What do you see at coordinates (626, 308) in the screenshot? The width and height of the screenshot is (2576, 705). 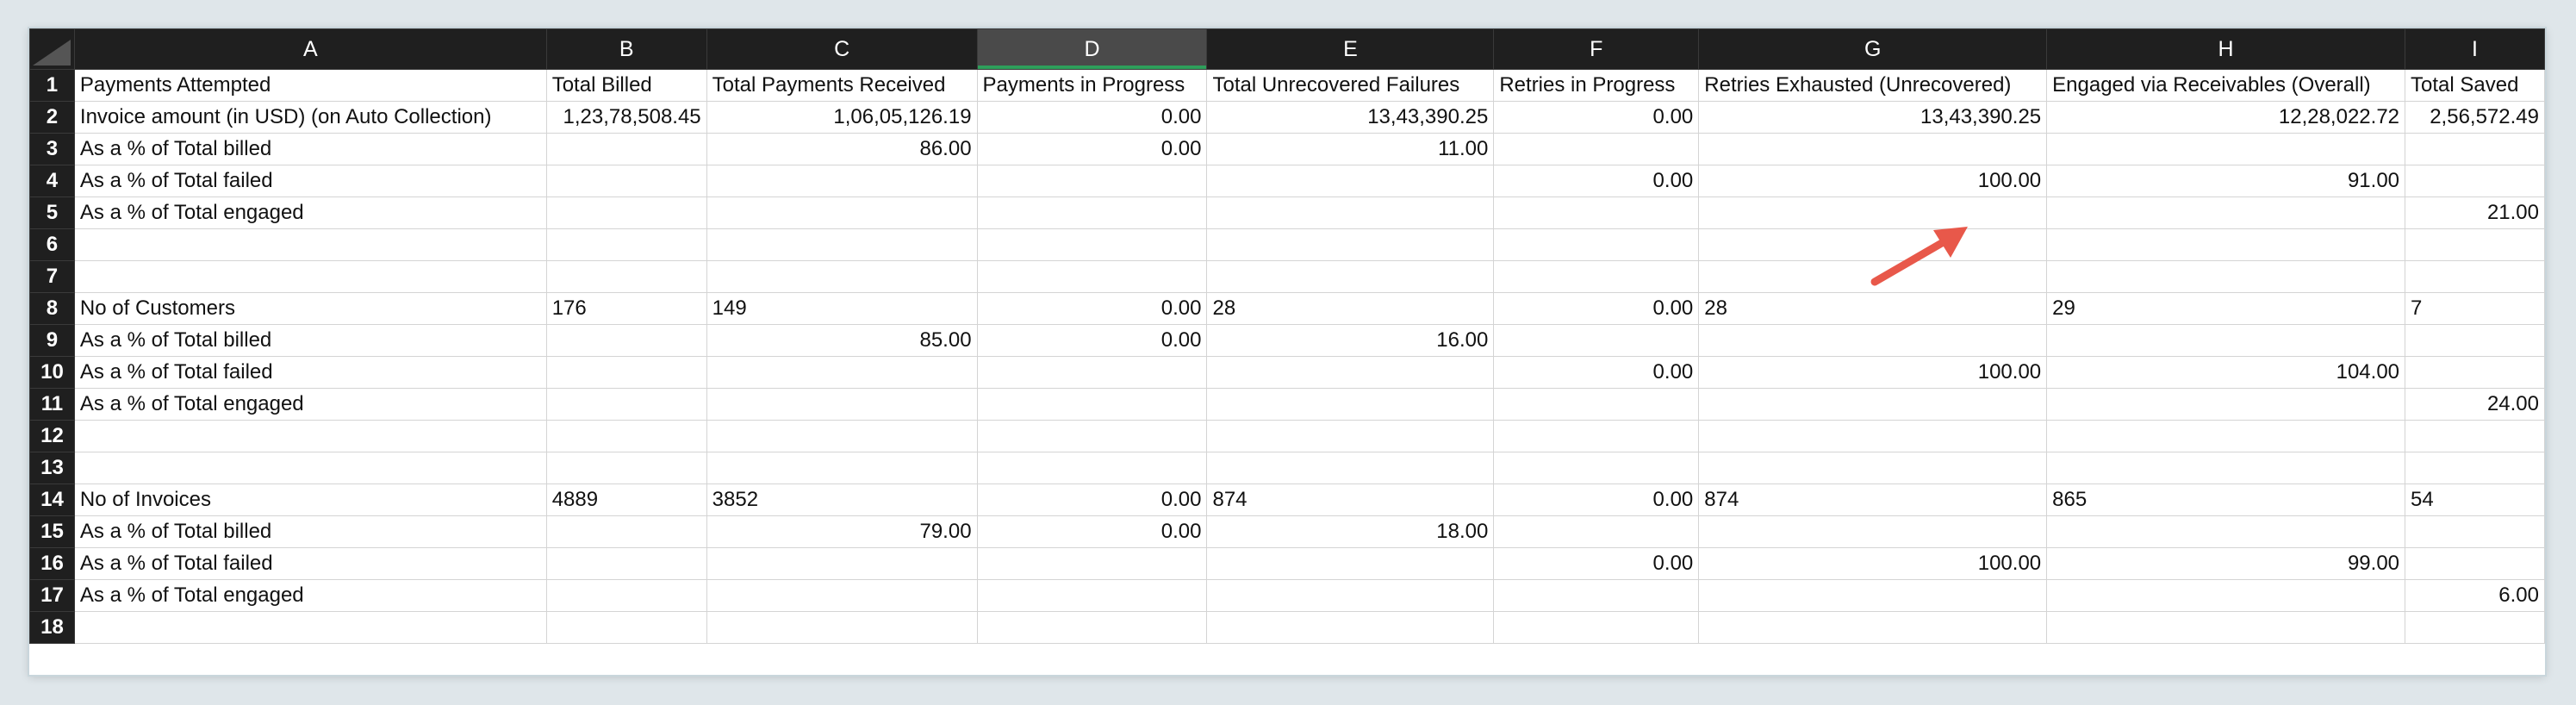 I see `cell-b8: 176` at bounding box center [626, 308].